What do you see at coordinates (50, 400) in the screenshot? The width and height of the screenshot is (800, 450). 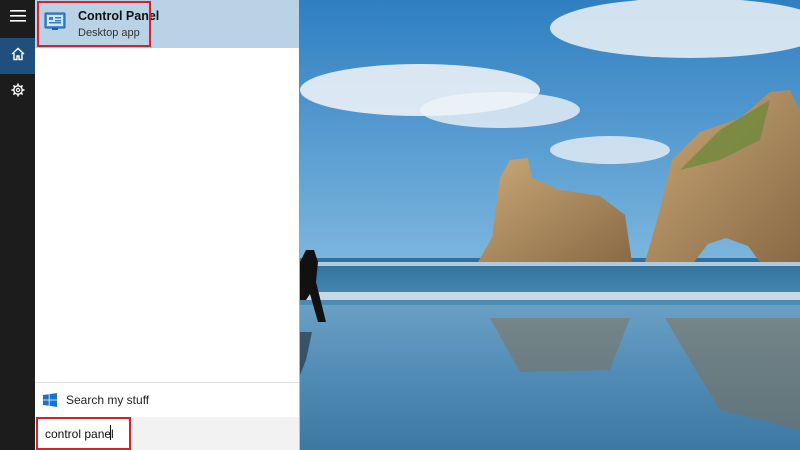 I see `windows-logo-icon` at bounding box center [50, 400].